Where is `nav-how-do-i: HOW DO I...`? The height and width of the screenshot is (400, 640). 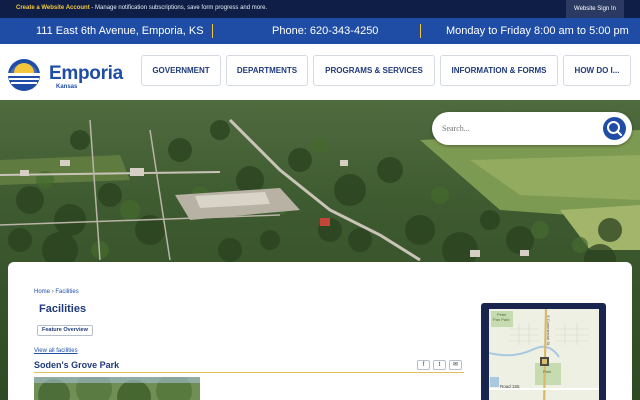 nav-how-do-i: HOW DO I... is located at coordinates (597, 70).